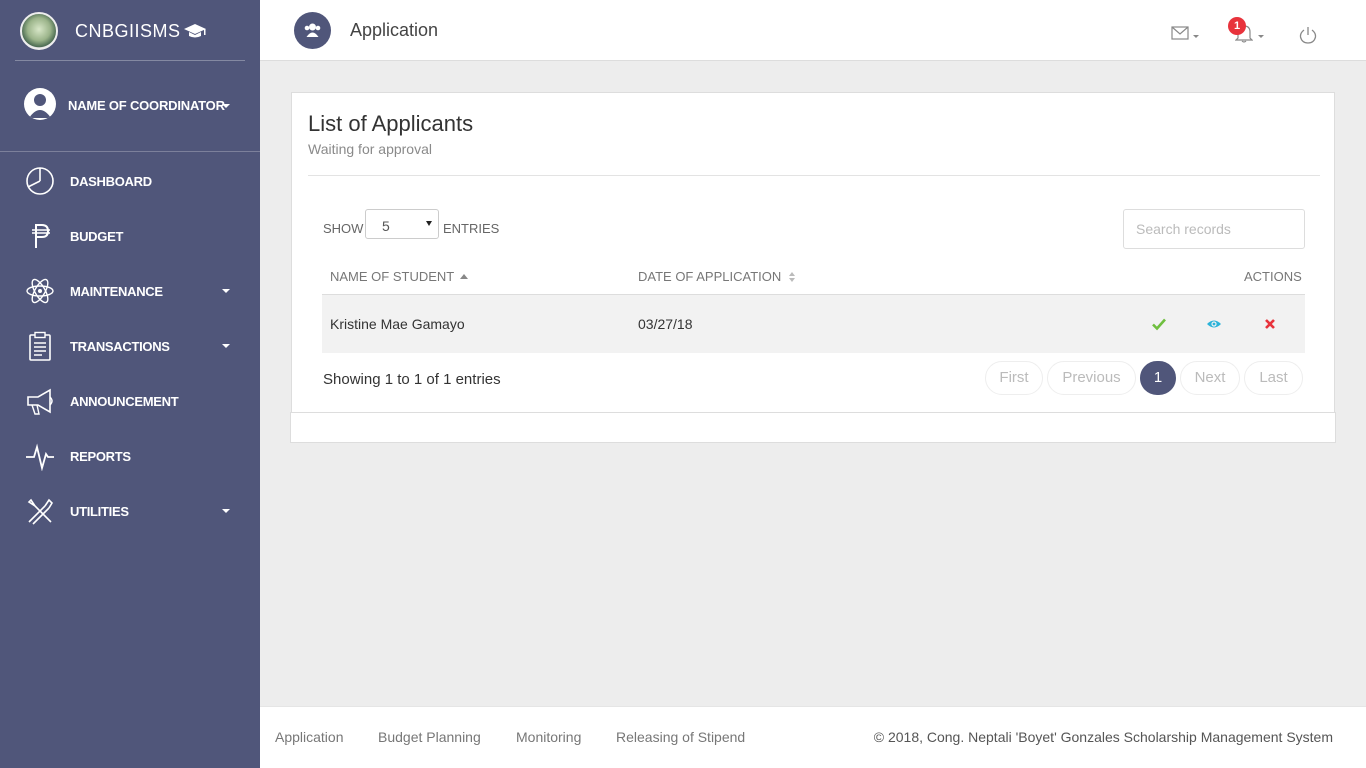 The width and height of the screenshot is (1366, 768). Describe the element at coordinates (386, 226) in the screenshot. I see `entries-select-value: 5` at that location.